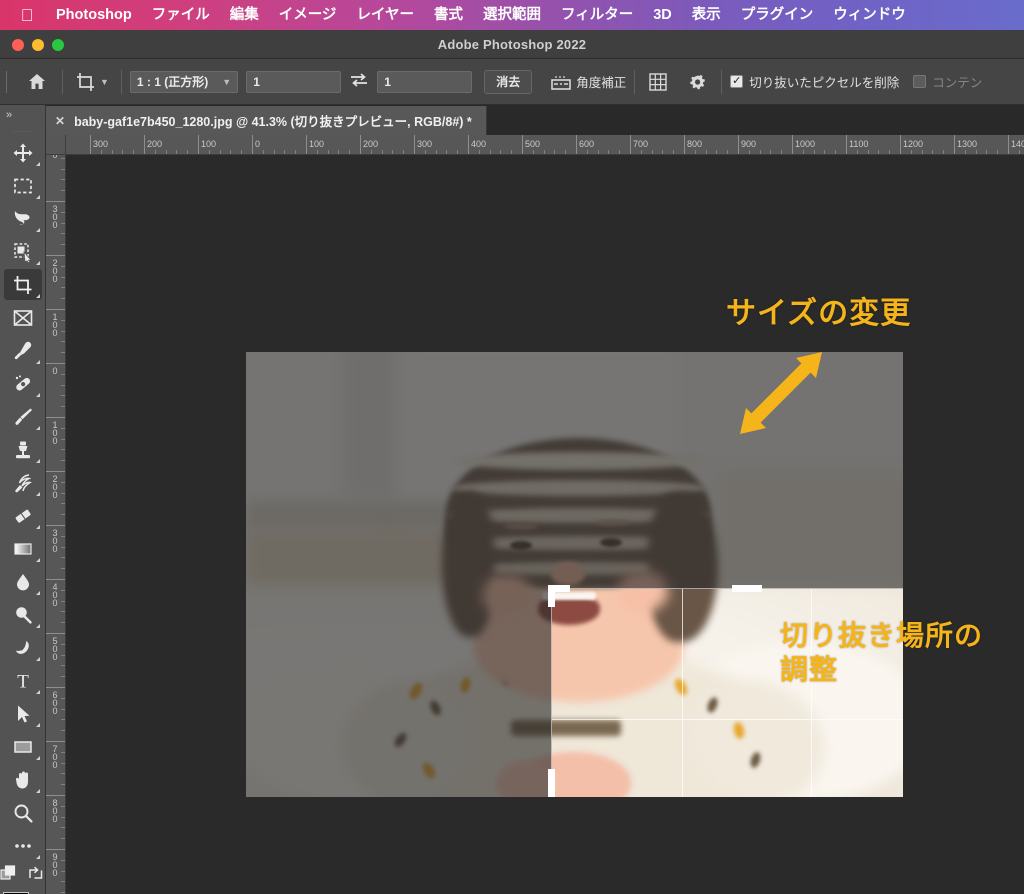  What do you see at coordinates (23, 845) in the screenshot?
I see `edit-toolbar-button` at bounding box center [23, 845].